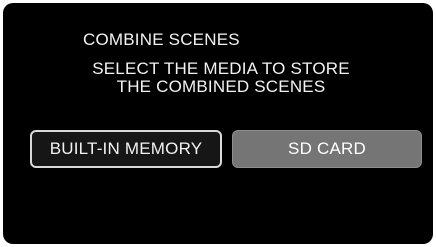  Describe the element at coordinates (126, 149) in the screenshot. I see `built-in-memory-button: BUILT-IN MEMORY` at that location.